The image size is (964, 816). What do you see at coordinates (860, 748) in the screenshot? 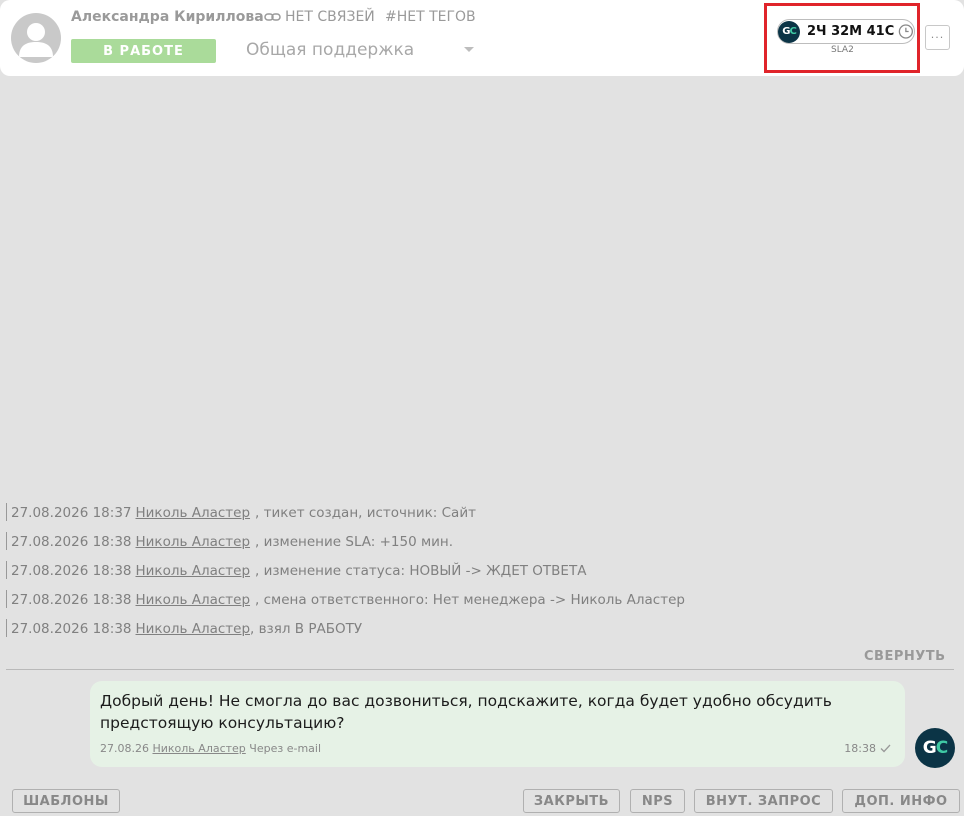
I see `message-time: 18:38` at bounding box center [860, 748].